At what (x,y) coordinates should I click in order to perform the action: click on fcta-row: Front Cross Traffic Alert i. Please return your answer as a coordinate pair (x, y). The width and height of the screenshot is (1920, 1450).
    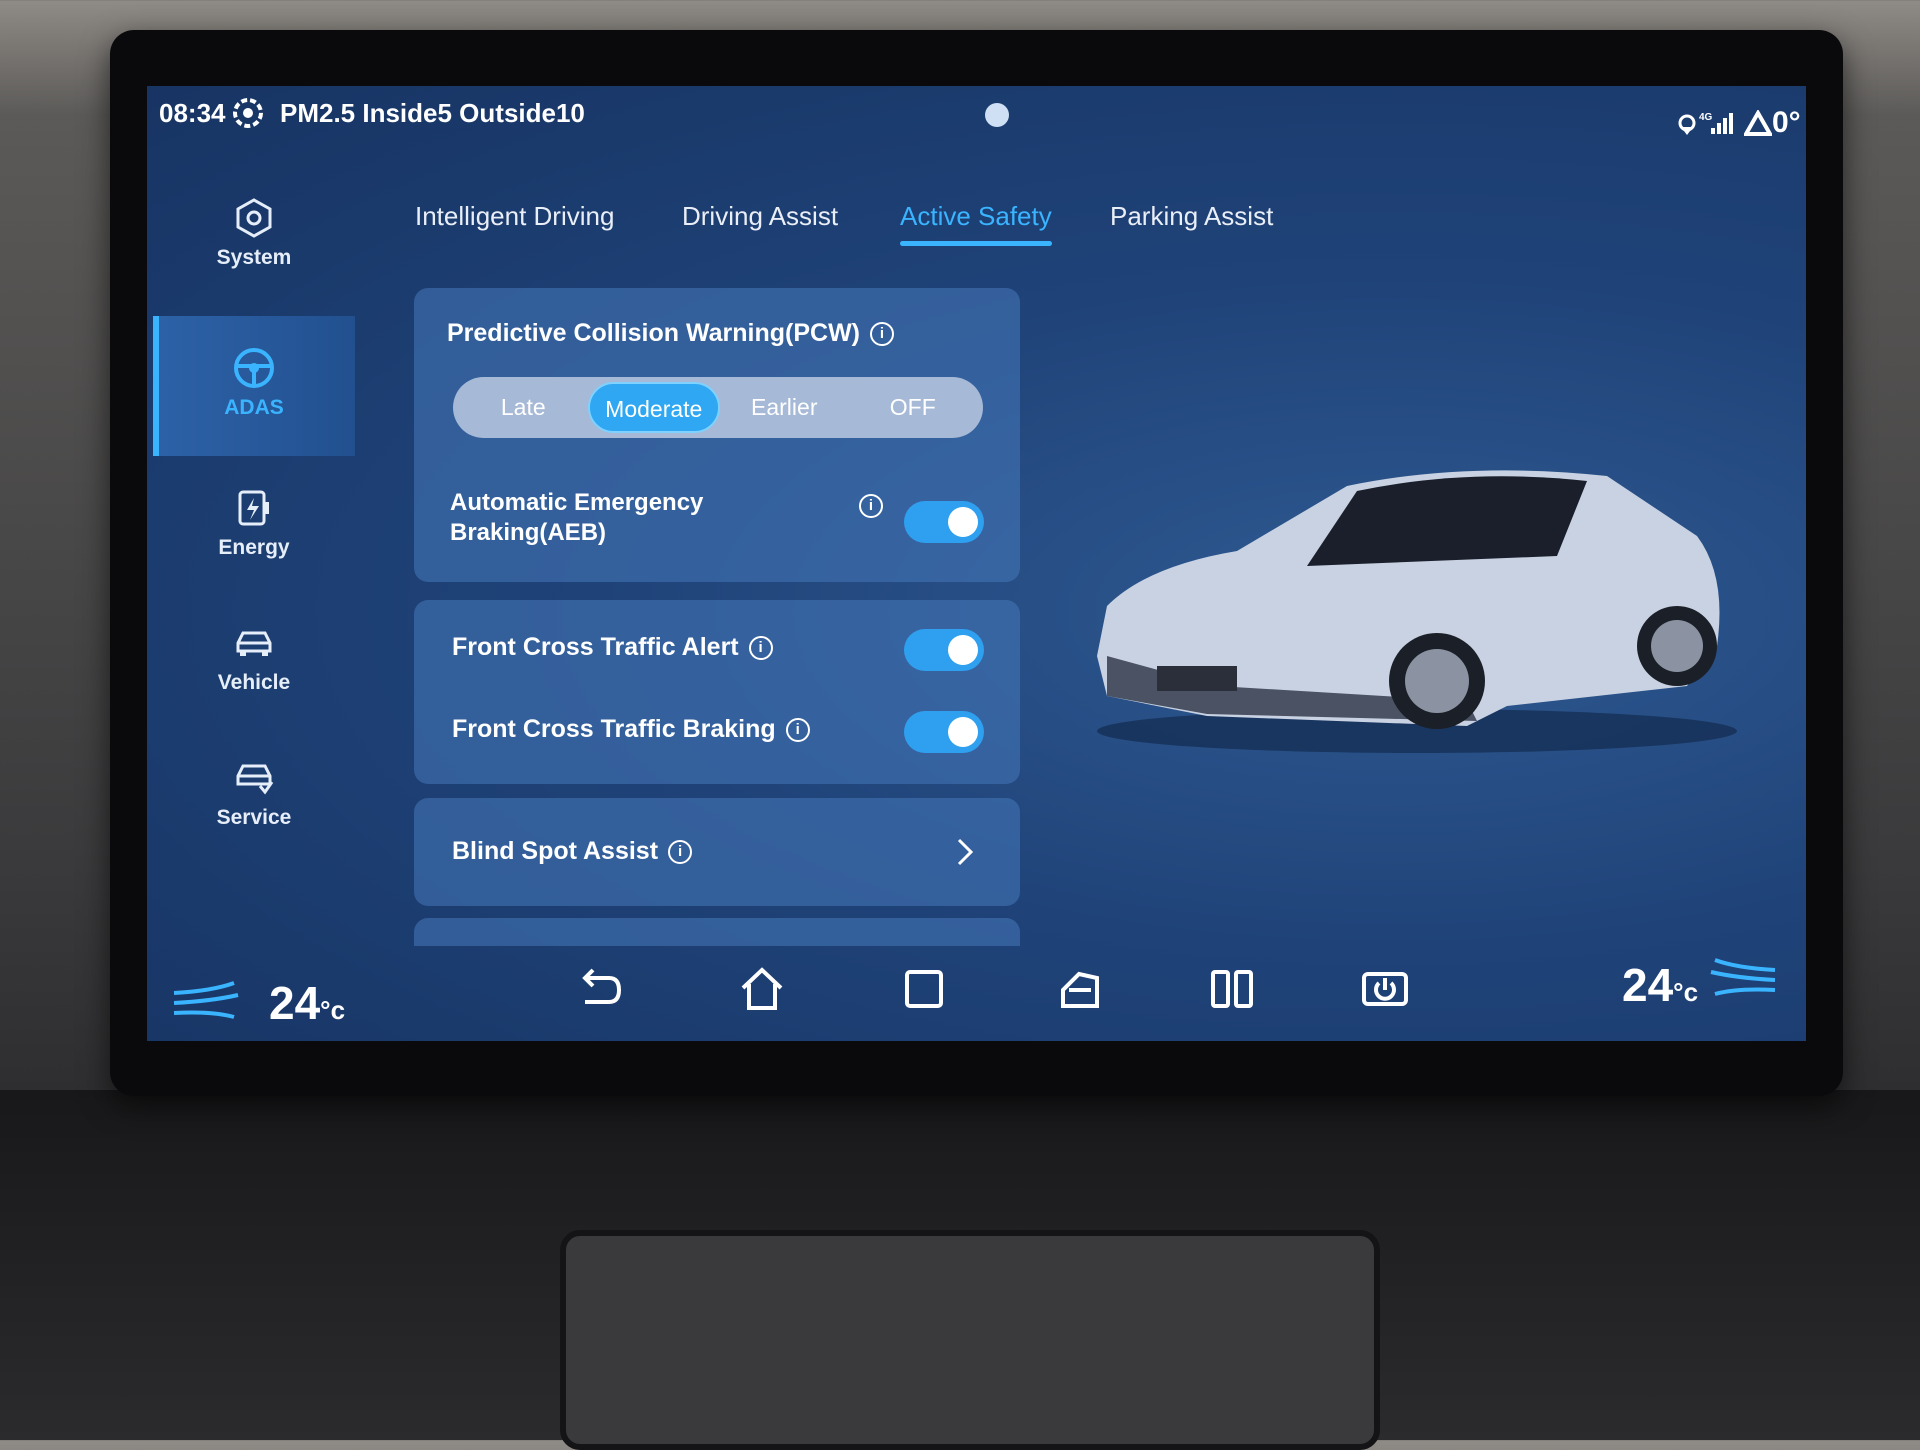
    Looking at the image, I should click on (612, 647).